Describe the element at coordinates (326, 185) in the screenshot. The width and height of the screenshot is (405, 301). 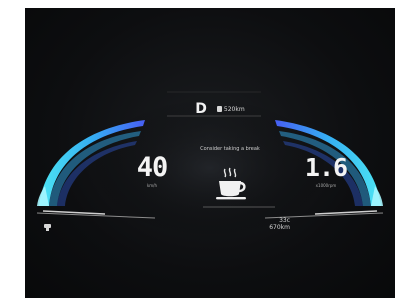
I see `rpm-unit: x1000rpm` at that location.